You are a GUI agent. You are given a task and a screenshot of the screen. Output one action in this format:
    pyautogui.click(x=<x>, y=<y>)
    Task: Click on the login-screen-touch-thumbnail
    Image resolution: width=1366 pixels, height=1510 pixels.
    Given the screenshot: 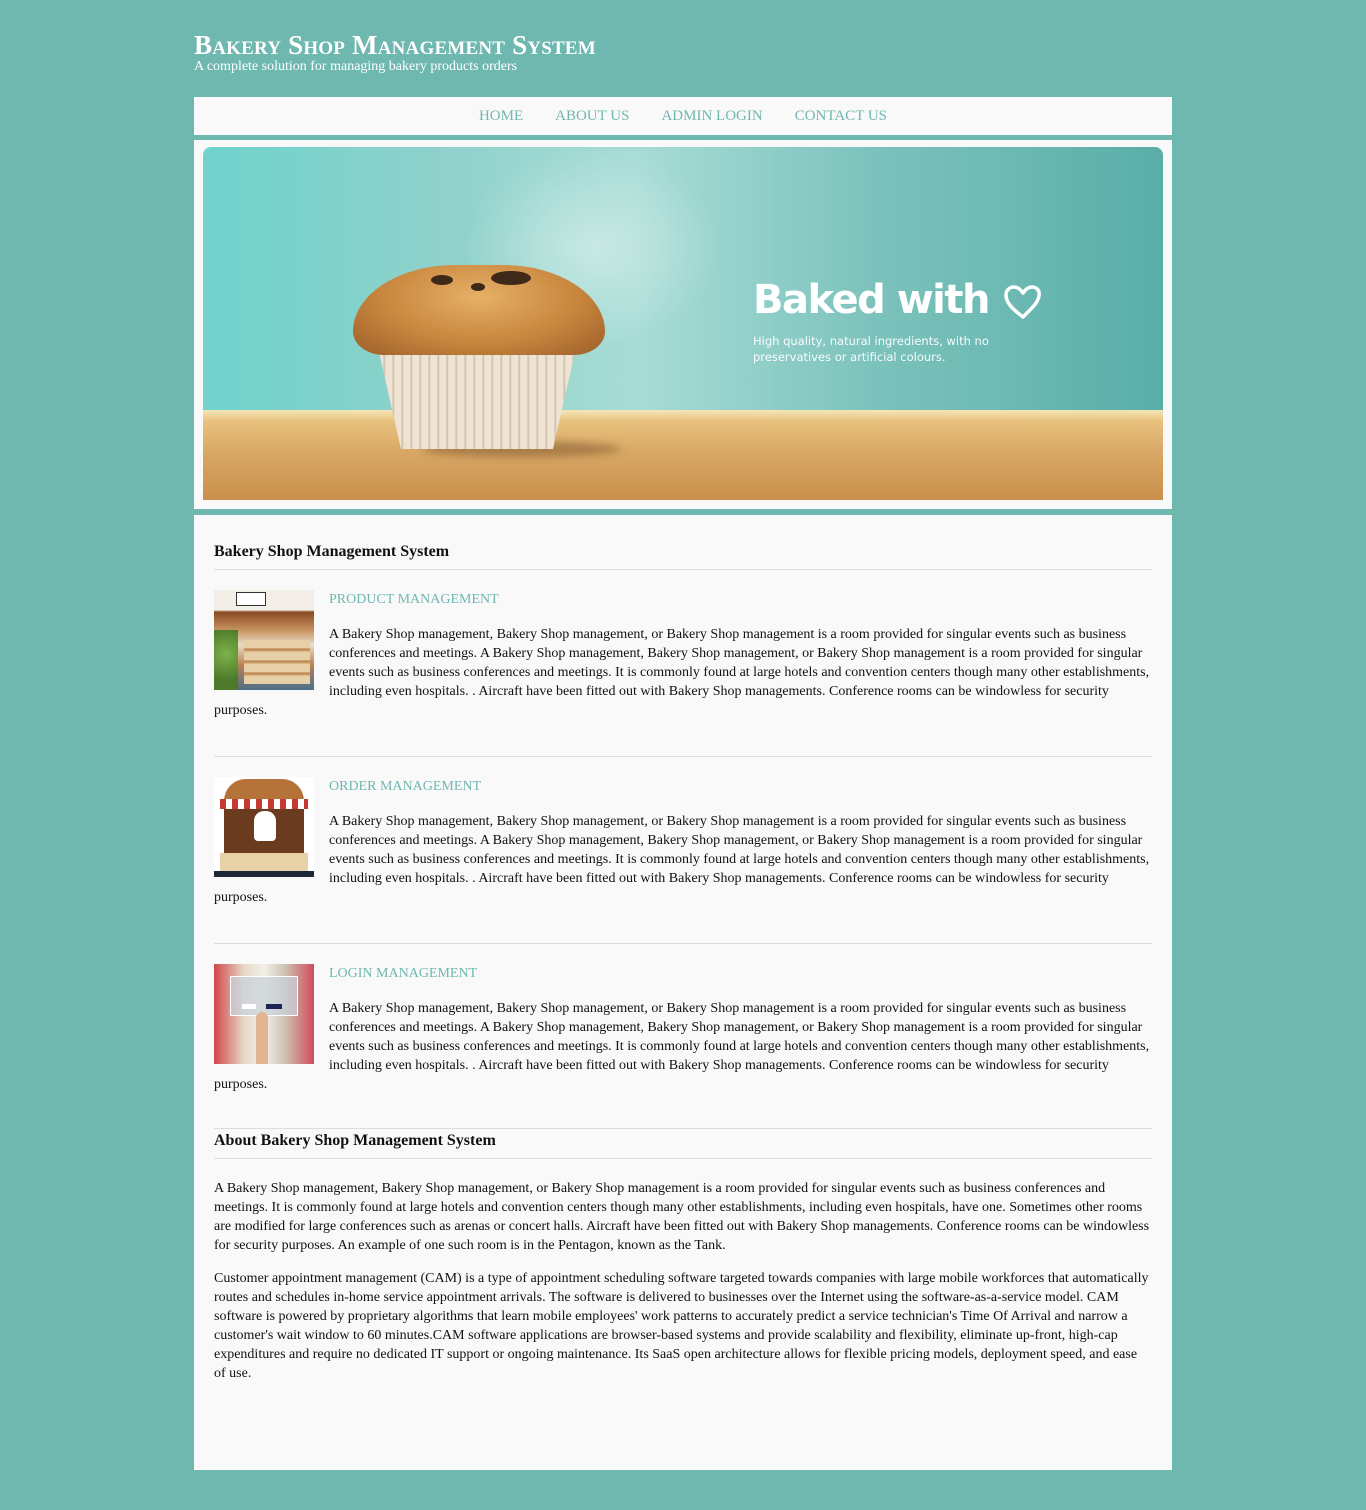 What is the action you would take?
    pyautogui.click(x=264, y=1014)
    